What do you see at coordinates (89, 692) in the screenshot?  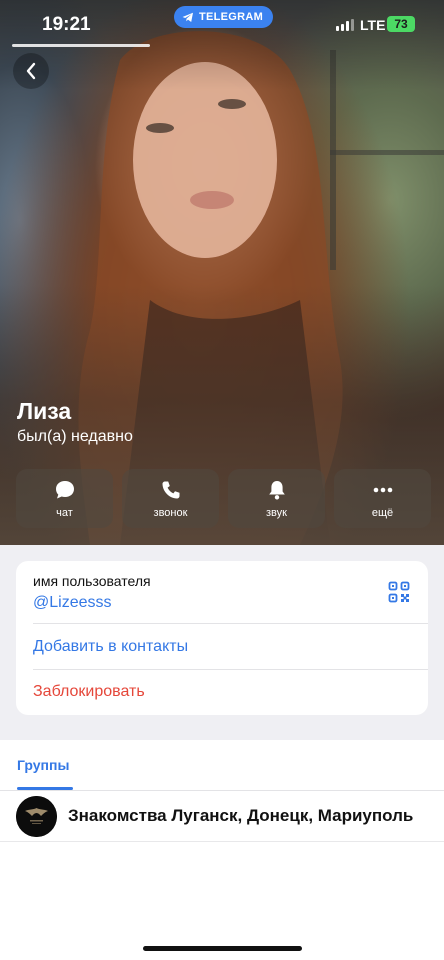 I see `block-user-button: Заблокировать` at bounding box center [89, 692].